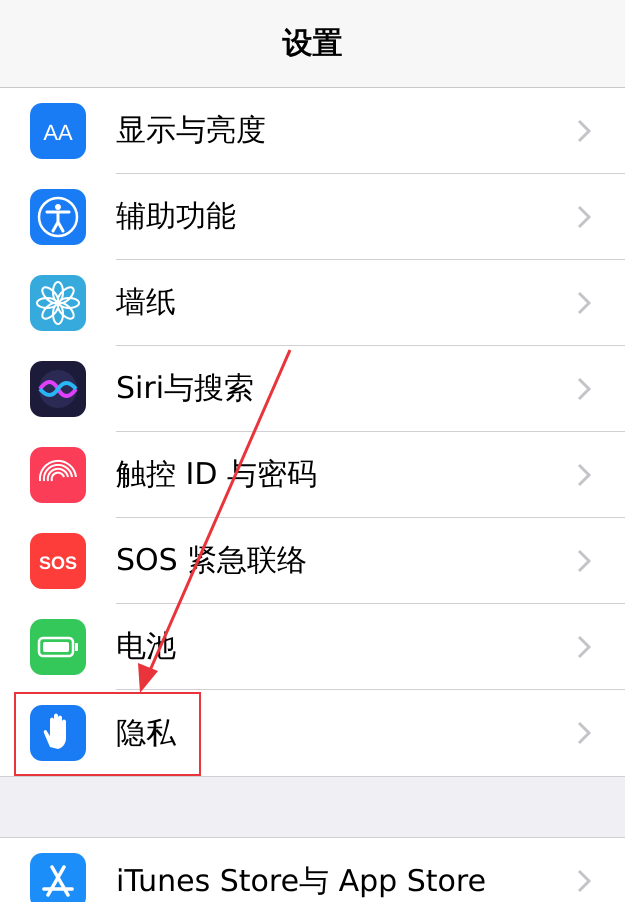  I want to click on row-label: 辅助功能, so click(176, 216).